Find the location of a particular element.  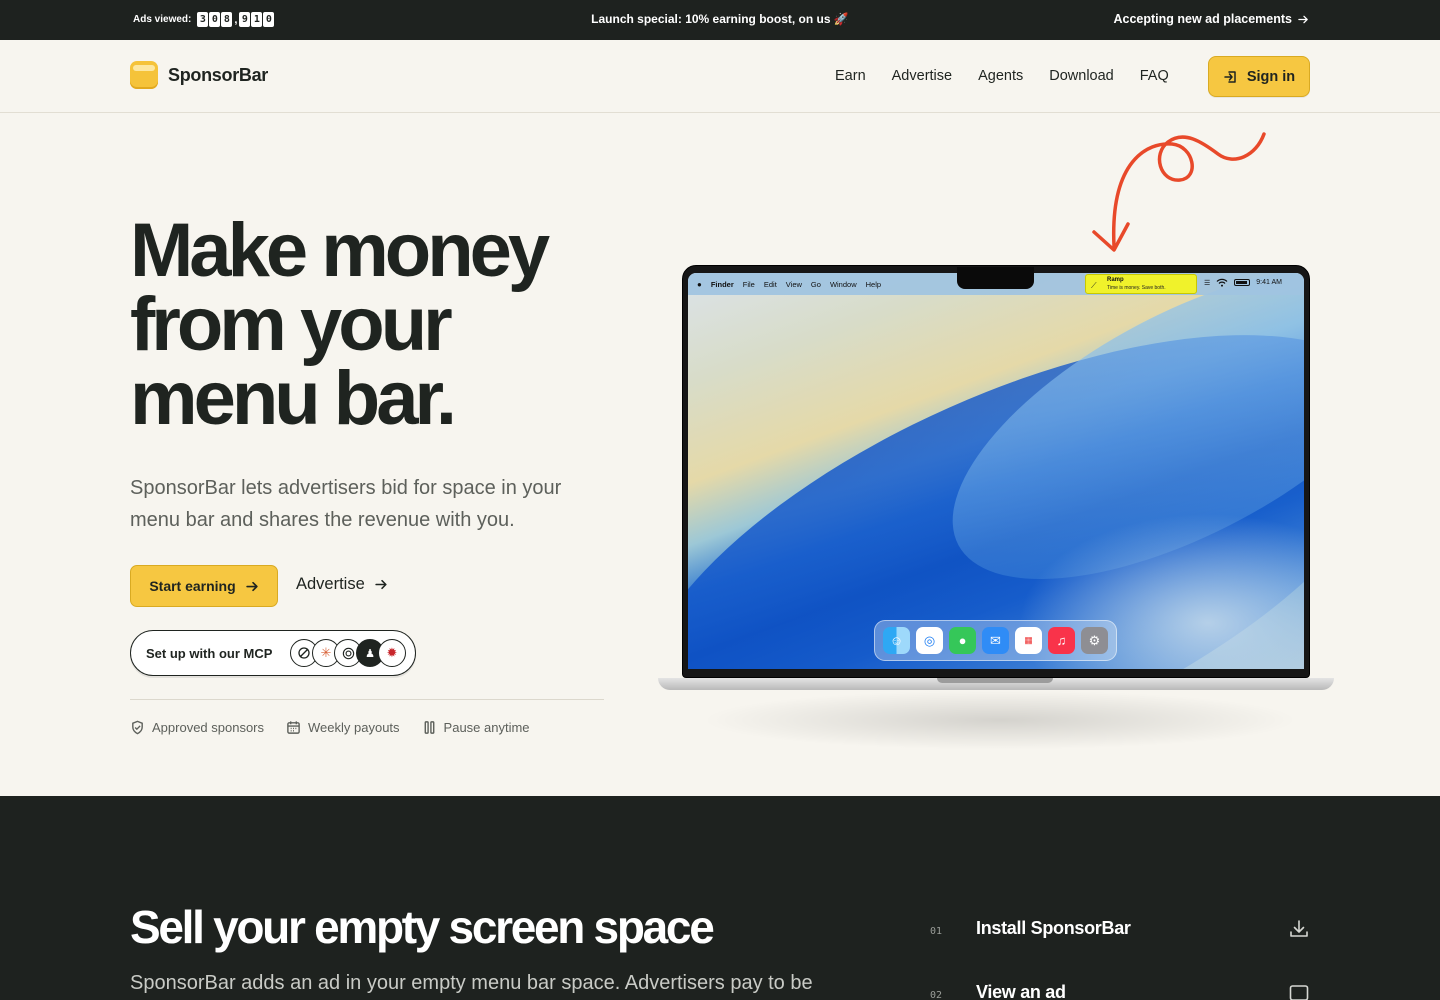

brand-name: SponsorBar is located at coordinates (218, 74).